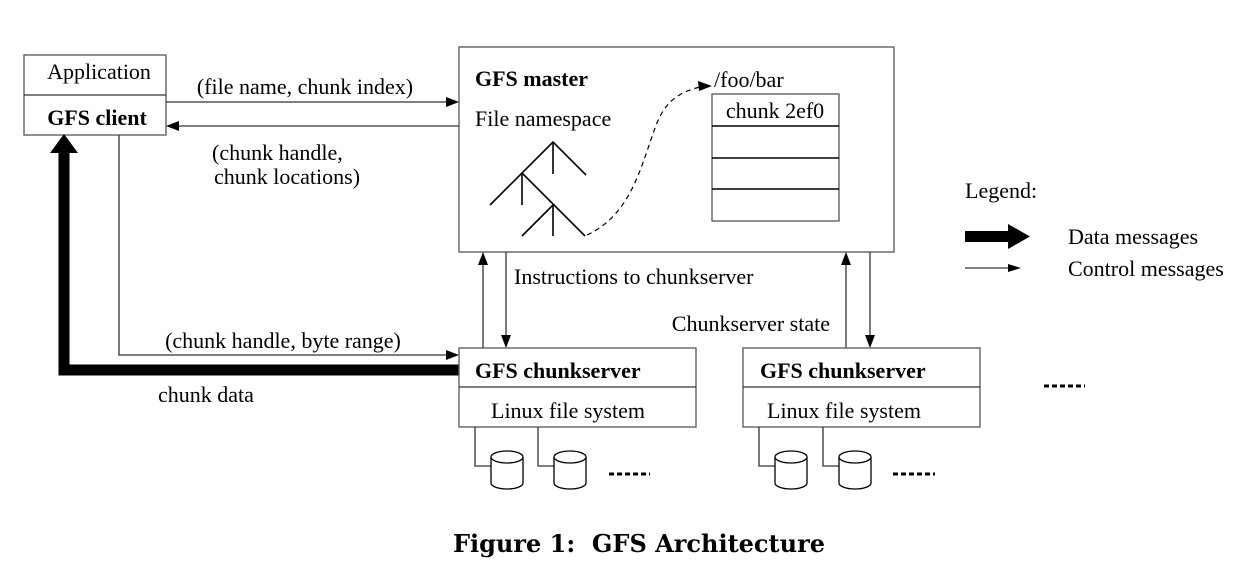  I want to click on legend: Legend: Data messages Control messages, so click(1094, 229).